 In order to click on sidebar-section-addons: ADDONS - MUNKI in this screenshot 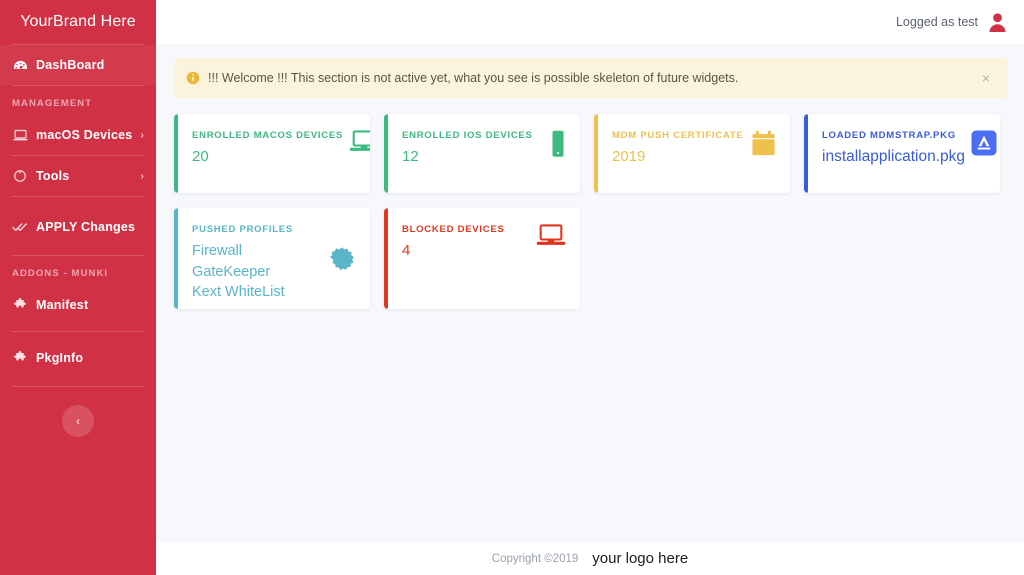, I will do `click(60, 273)`.